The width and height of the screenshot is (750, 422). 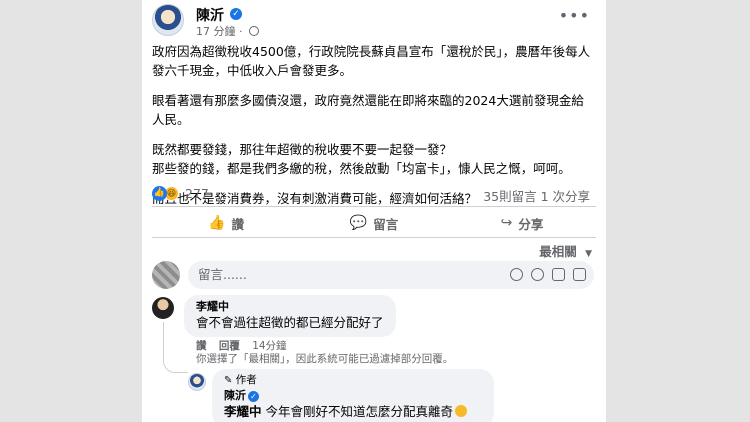 I want to click on camera-icon, so click(x=537, y=274).